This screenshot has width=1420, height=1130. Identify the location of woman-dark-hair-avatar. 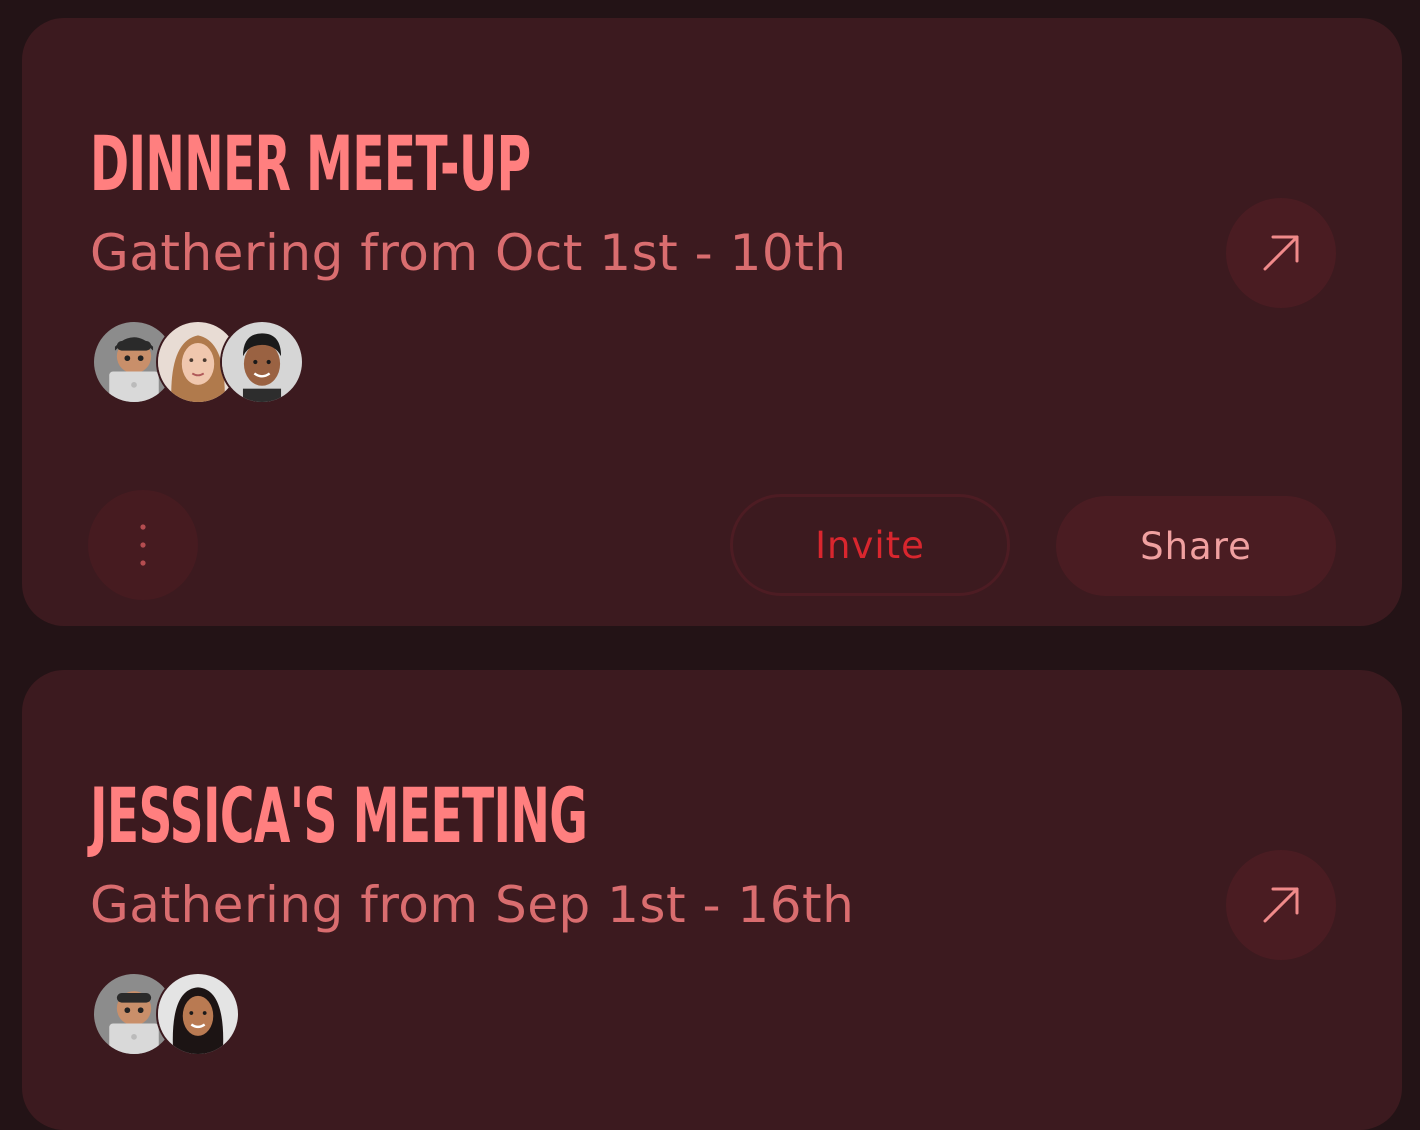
(198, 1014).